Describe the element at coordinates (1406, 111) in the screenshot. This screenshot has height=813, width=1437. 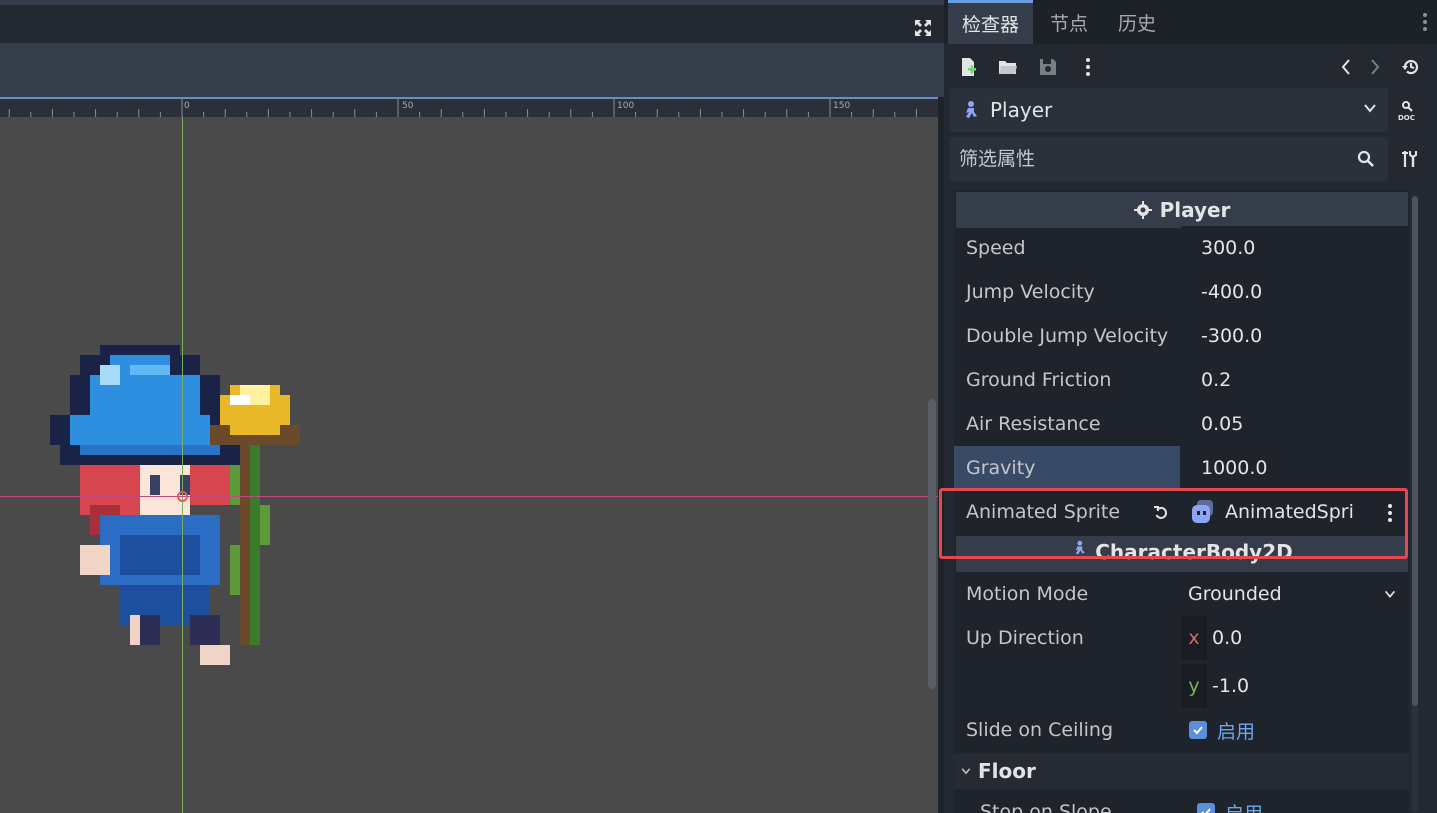
I see `doc-icon: DOC` at that location.